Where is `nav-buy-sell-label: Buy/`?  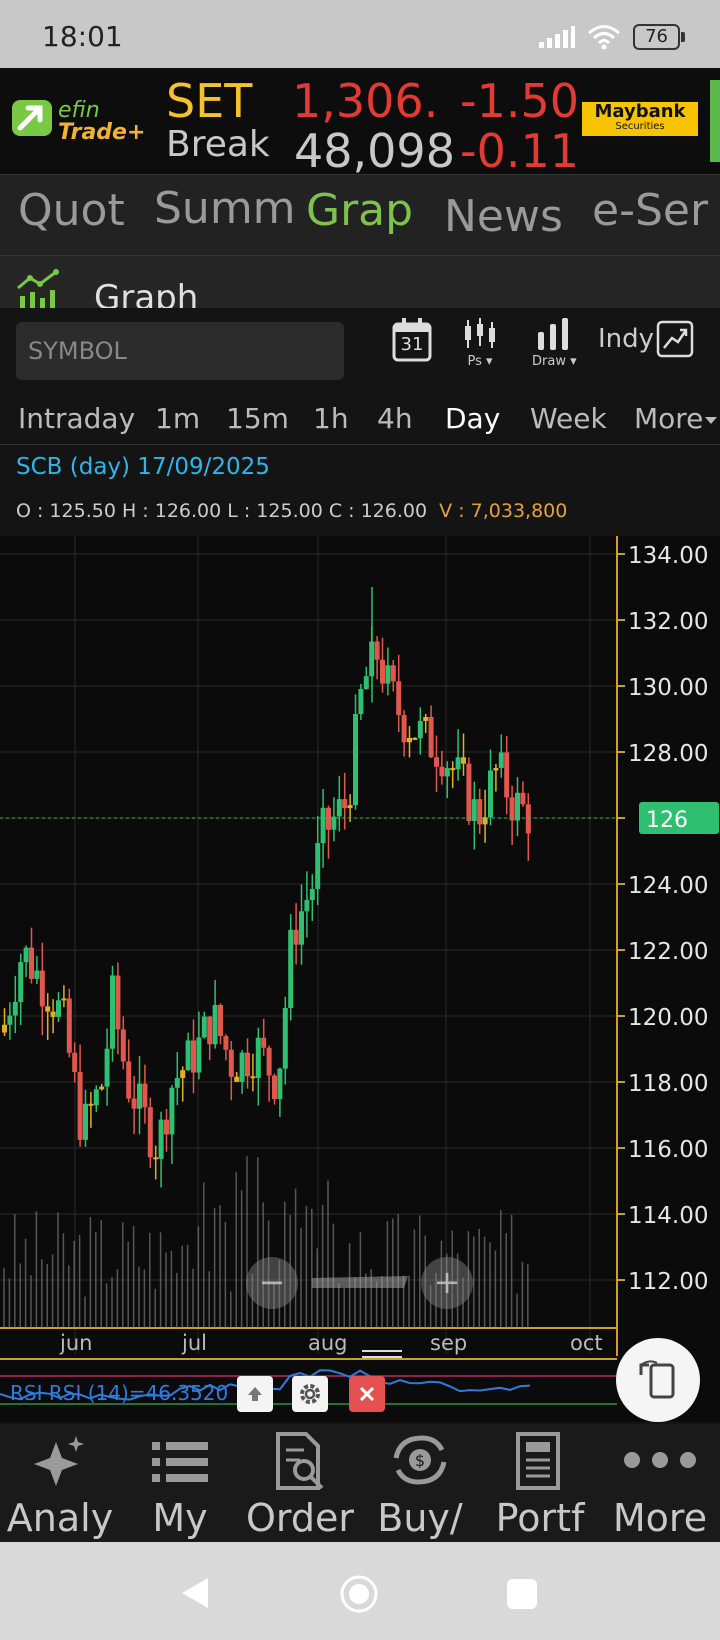
nav-buy-sell-label: Buy/ is located at coordinates (420, 1518).